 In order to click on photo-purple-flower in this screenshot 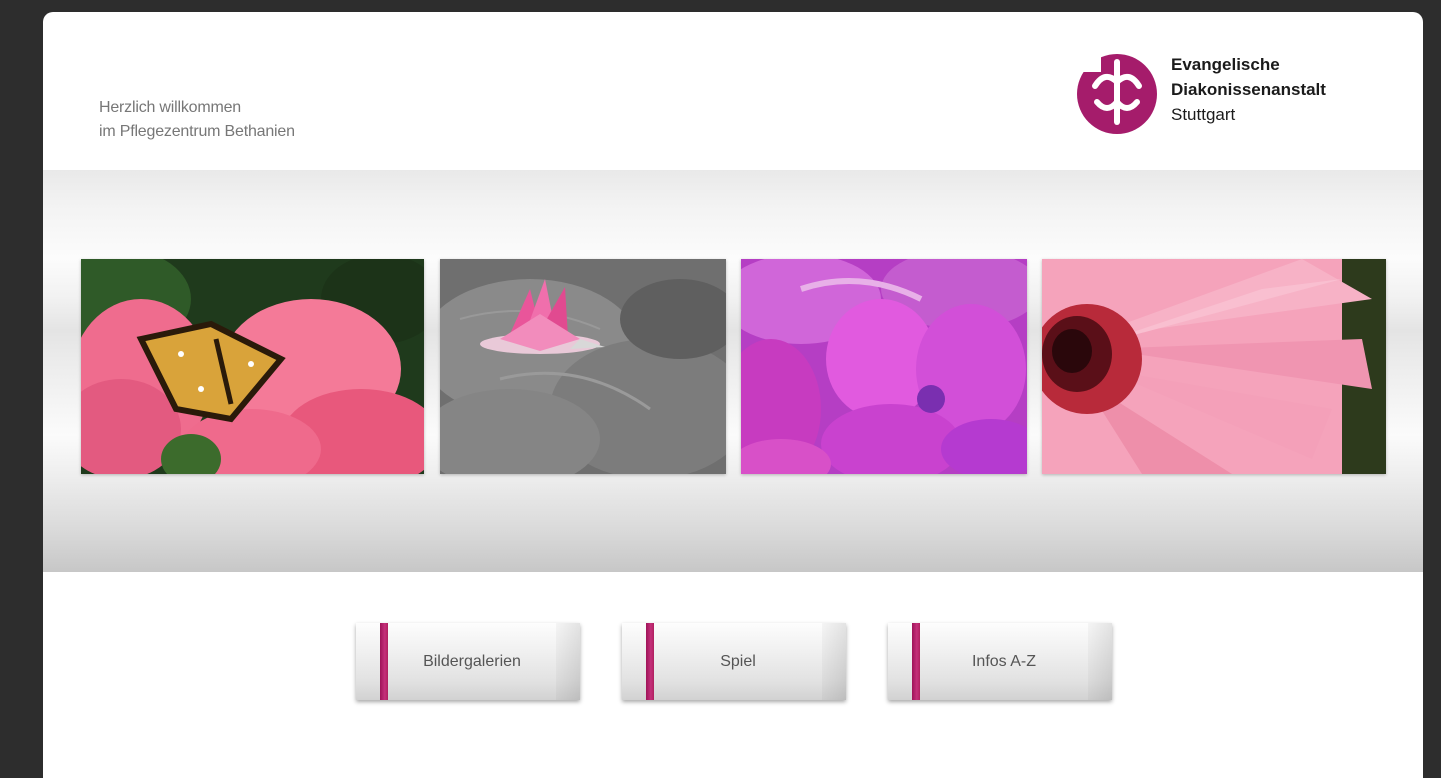, I will do `click(884, 366)`.